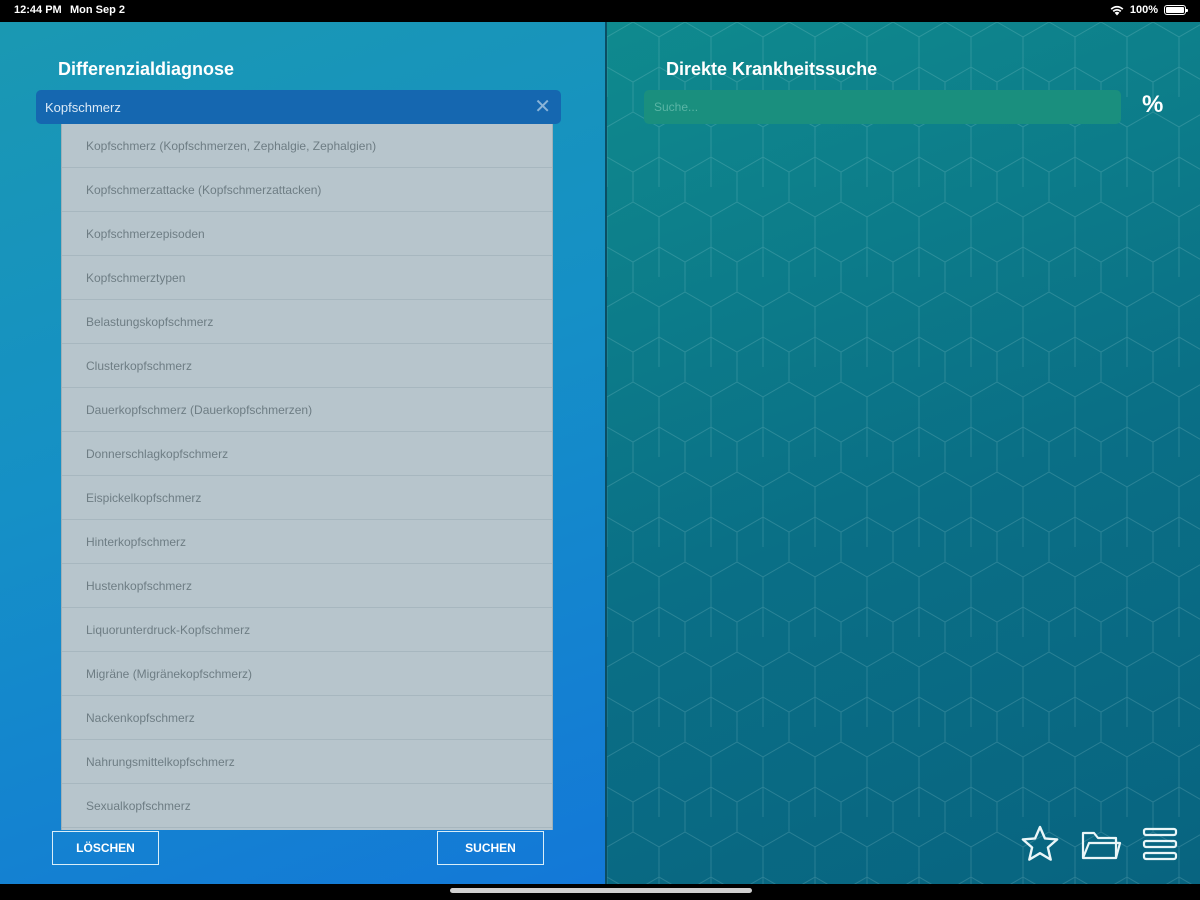 This screenshot has width=1200, height=900. Describe the element at coordinates (38, 10) in the screenshot. I see `status-time: 12:44 PM` at that location.